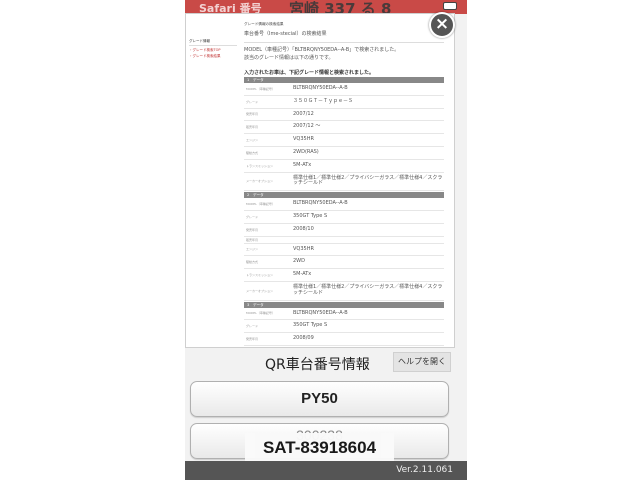  I want to click on row-value: ３５０ＧＴ－Ｔｙｐｅ－Ｓ, so click(323, 100).